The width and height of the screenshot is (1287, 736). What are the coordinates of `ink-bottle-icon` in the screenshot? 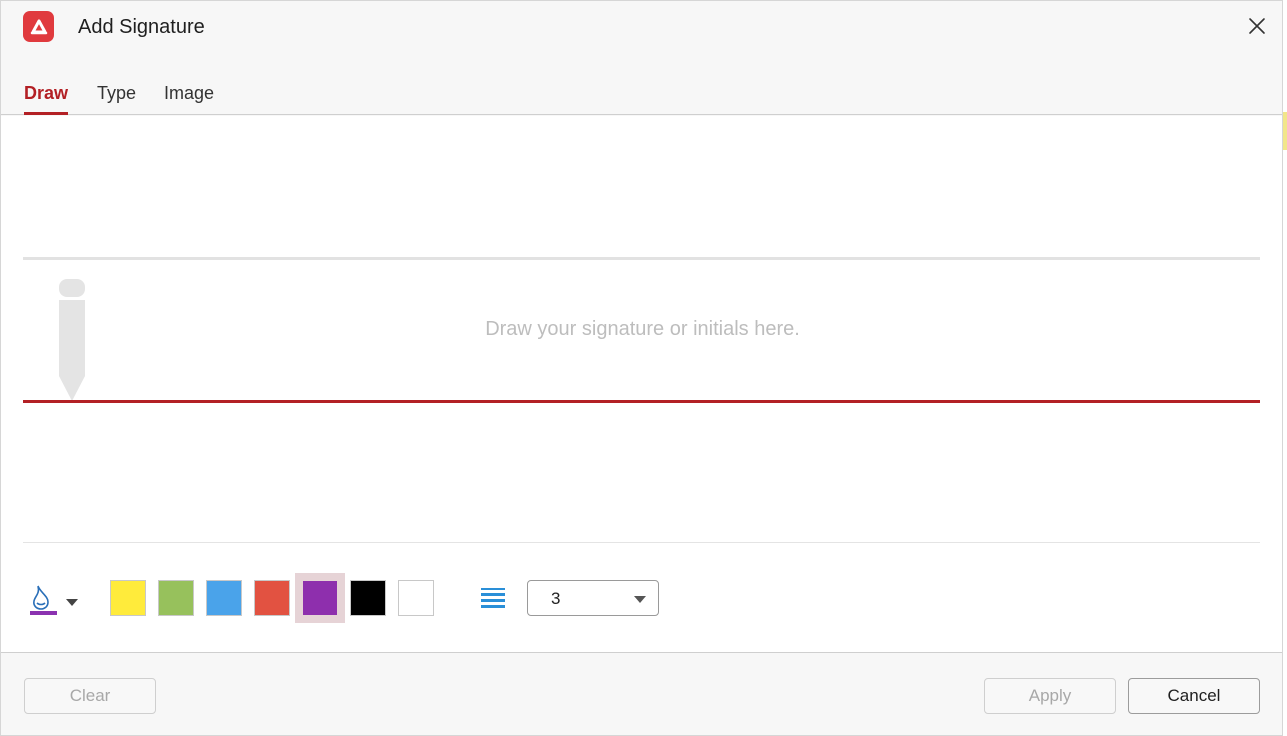 It's located at (43, 600).